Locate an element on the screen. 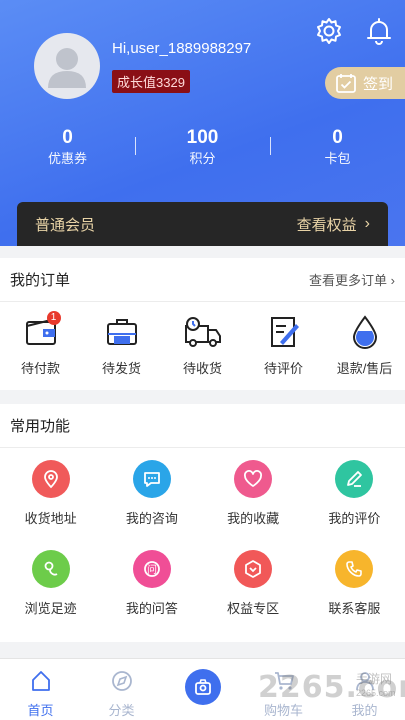 Image resolution: width=405 pixels, height=720 pixels. avatar is located at coordinates (67, 66).